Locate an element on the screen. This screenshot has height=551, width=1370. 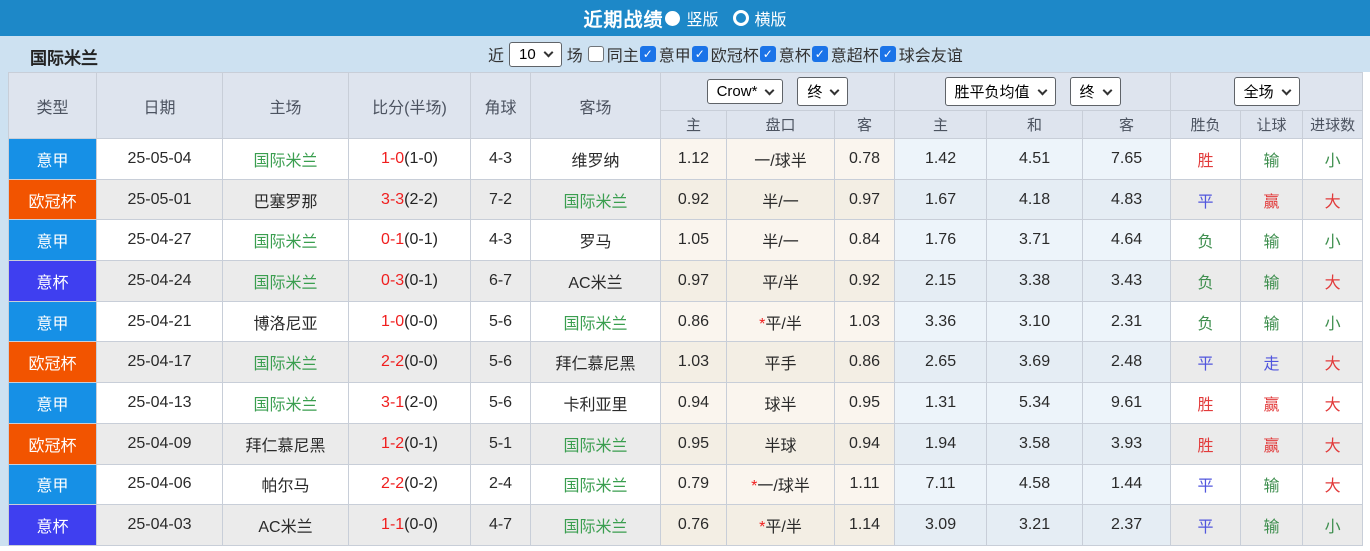
avg-odds-draw: 3.21 is located at coordinates (1035, 525).